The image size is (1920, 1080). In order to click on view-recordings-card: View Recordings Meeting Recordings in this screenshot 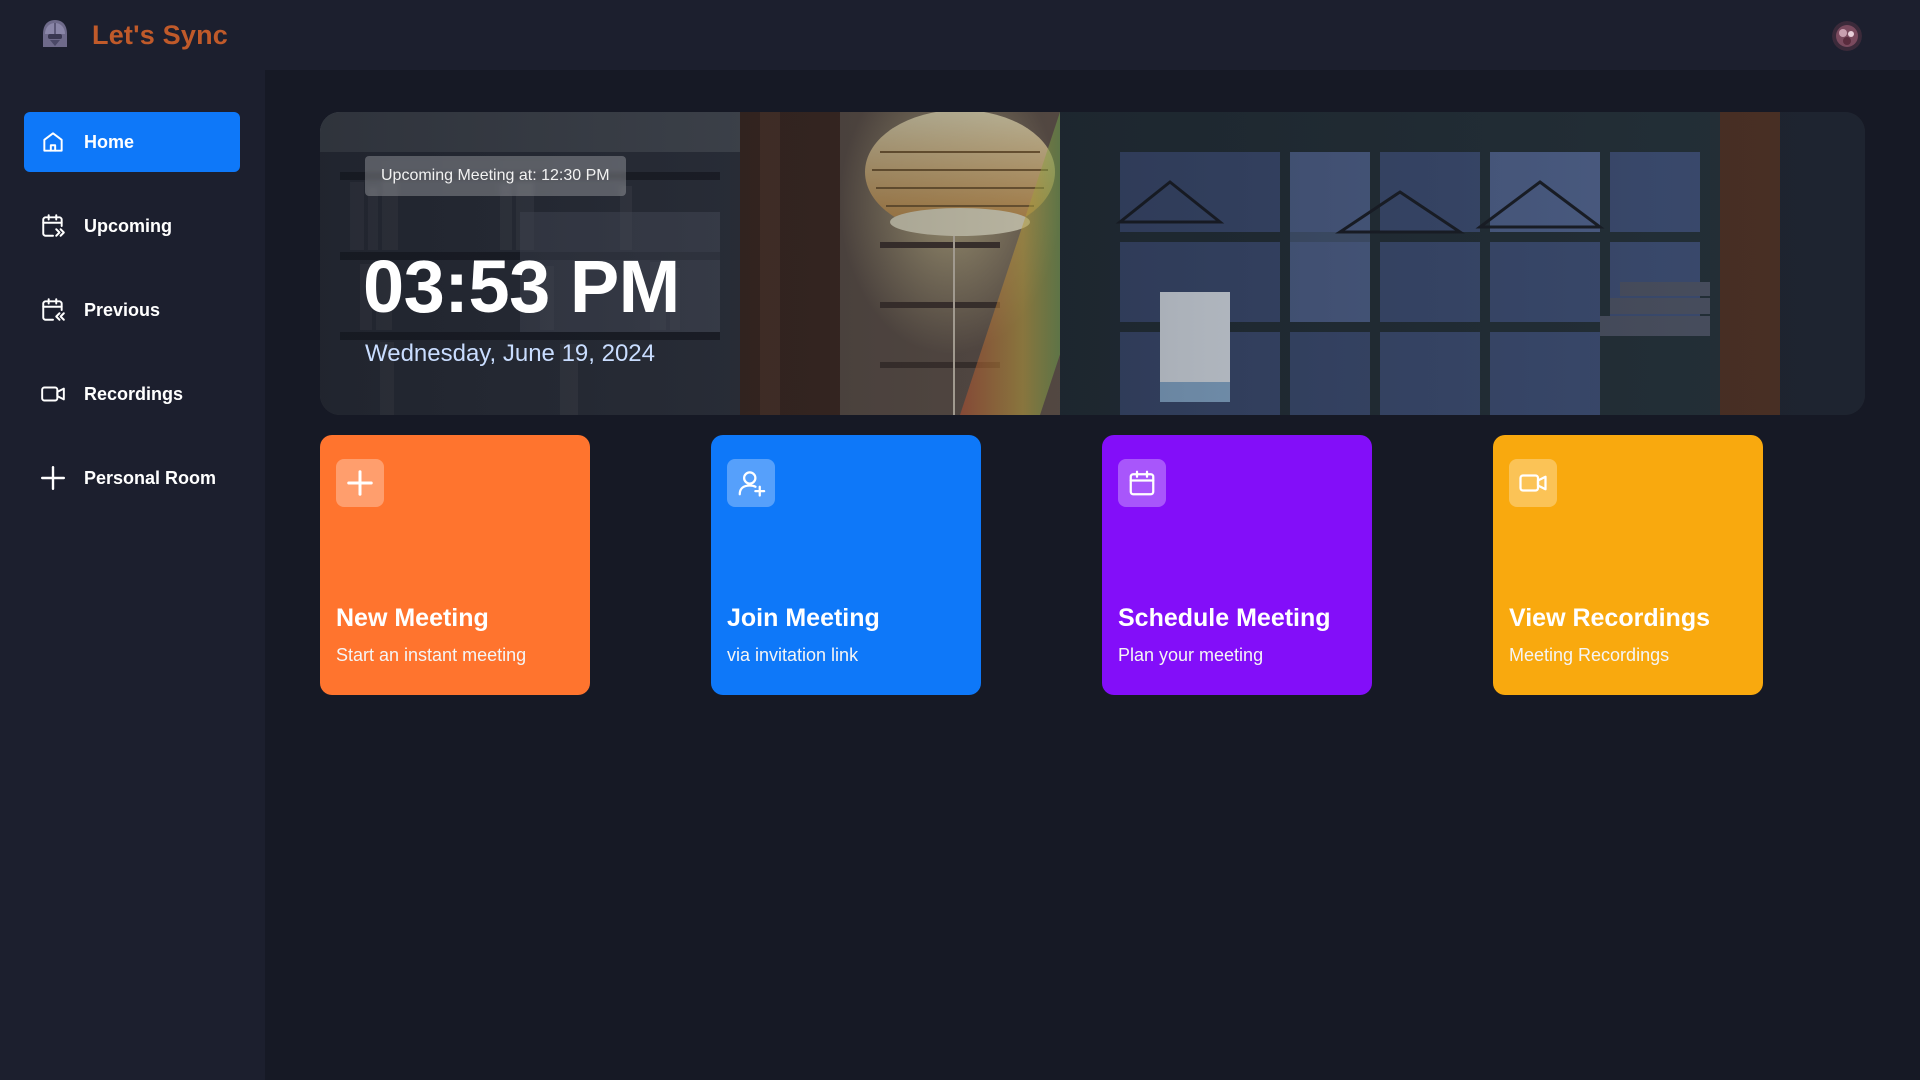, I will do `click(1628, 565)`.